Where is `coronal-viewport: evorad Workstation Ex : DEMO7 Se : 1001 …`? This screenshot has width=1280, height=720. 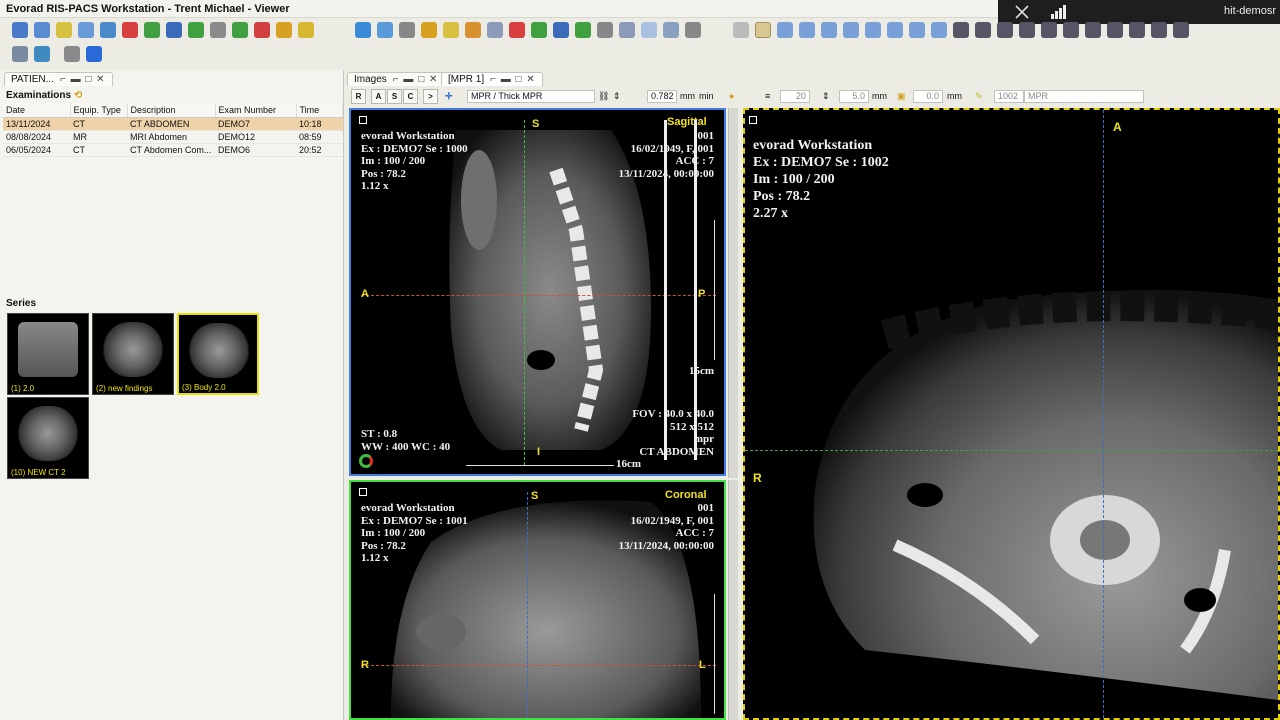 coronal-viewport: evorad Workstation Ex : DEMO7 Se : 1001 … is located at coordinates (537, 600).